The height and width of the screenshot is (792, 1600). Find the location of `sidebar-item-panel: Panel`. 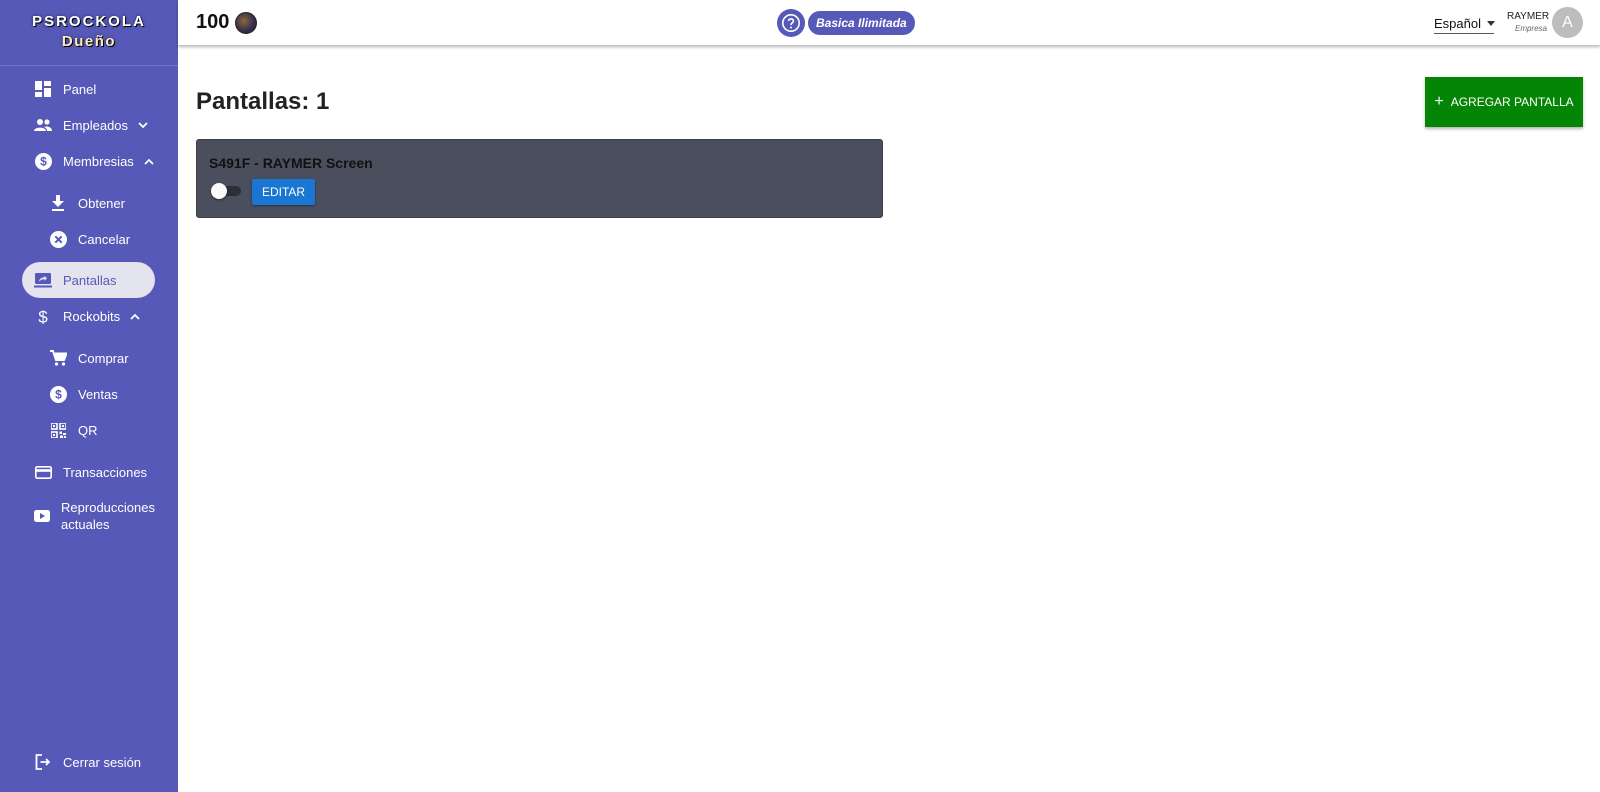

sidebar-item-panel: Panel is located at coordinates (88, 89).